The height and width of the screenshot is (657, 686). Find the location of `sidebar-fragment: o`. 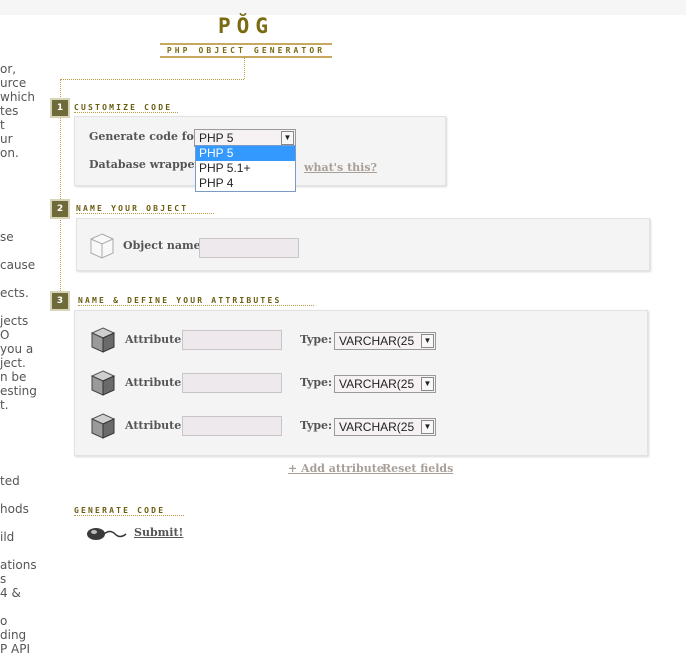

sidebar-fragment: o is located at coordinates (4, 621).